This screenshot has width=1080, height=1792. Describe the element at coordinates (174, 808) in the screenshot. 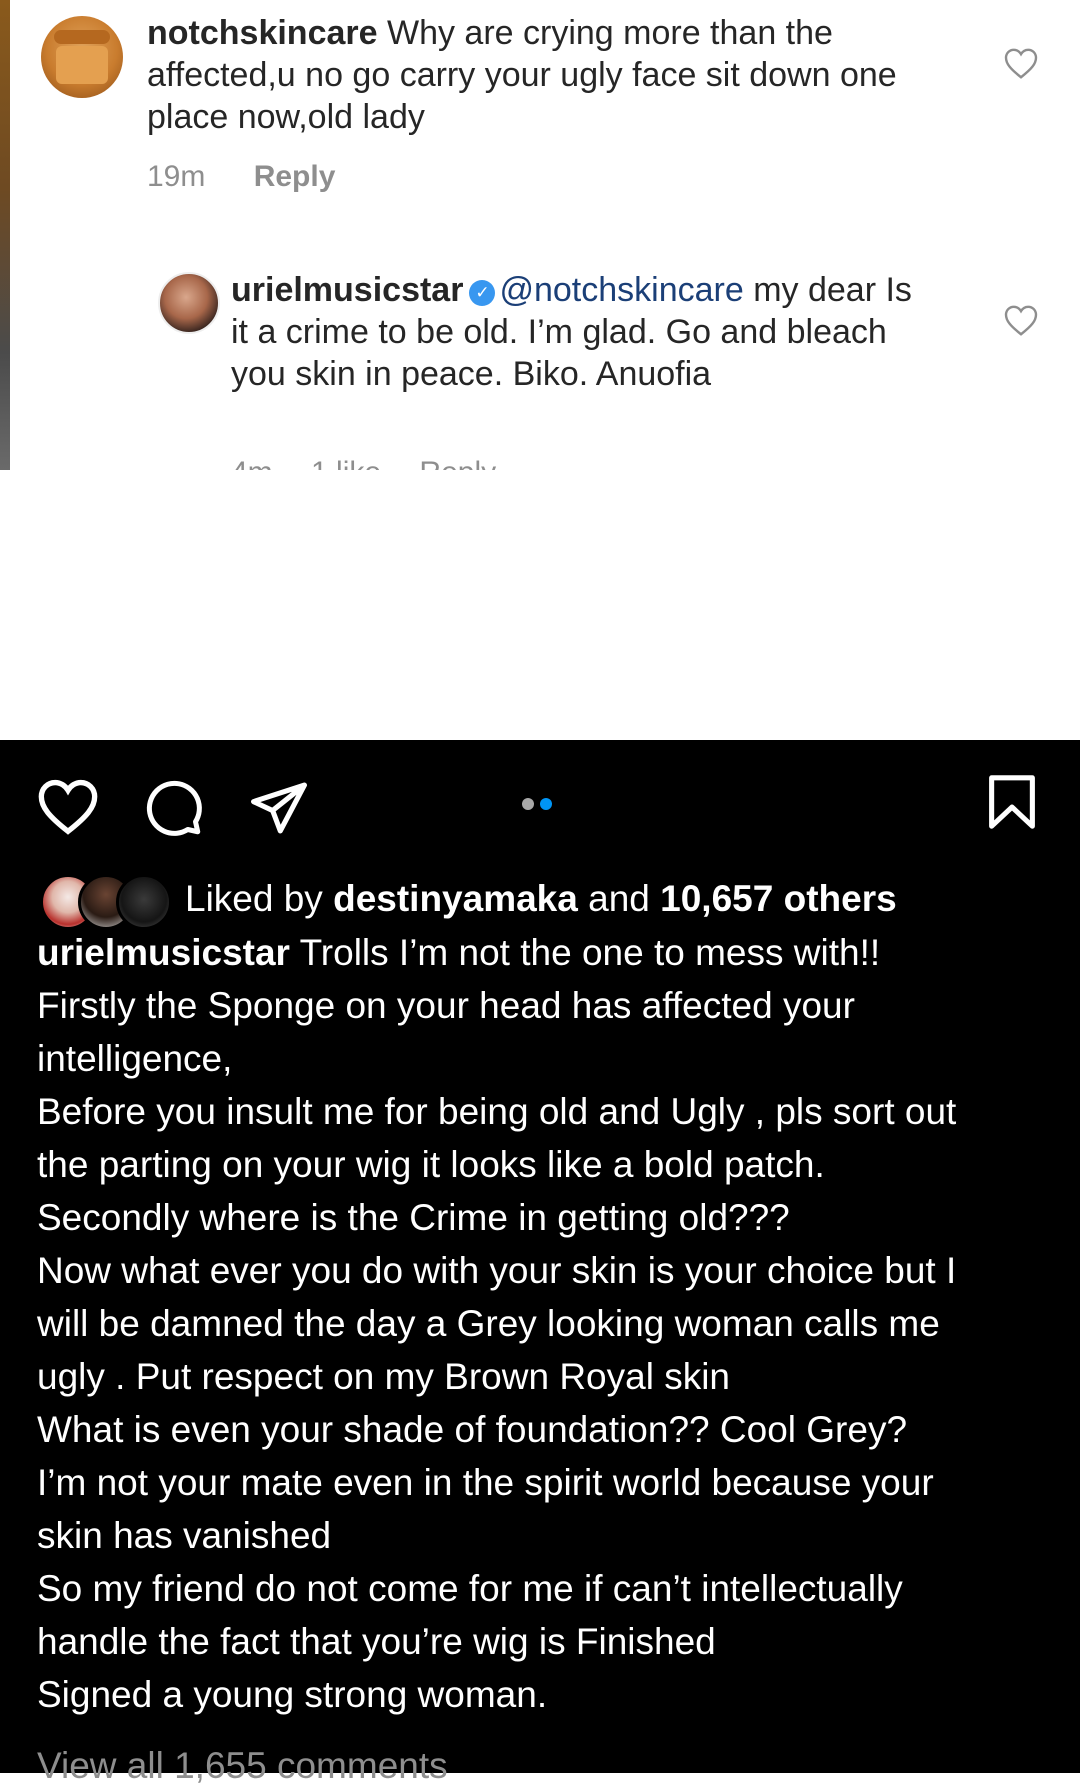

I see `comment-icon` at that location.